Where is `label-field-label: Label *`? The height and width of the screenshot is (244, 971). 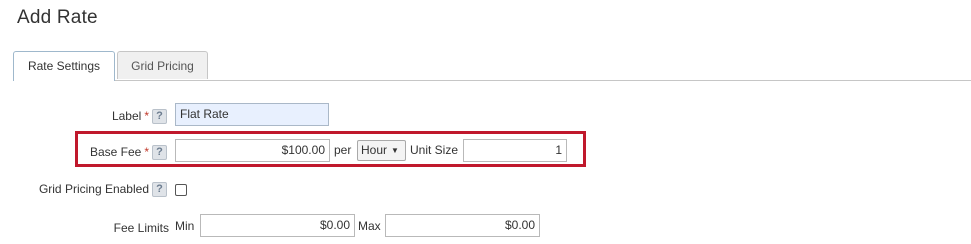
label-field-label: Label * is located at coordinates (130, 116).